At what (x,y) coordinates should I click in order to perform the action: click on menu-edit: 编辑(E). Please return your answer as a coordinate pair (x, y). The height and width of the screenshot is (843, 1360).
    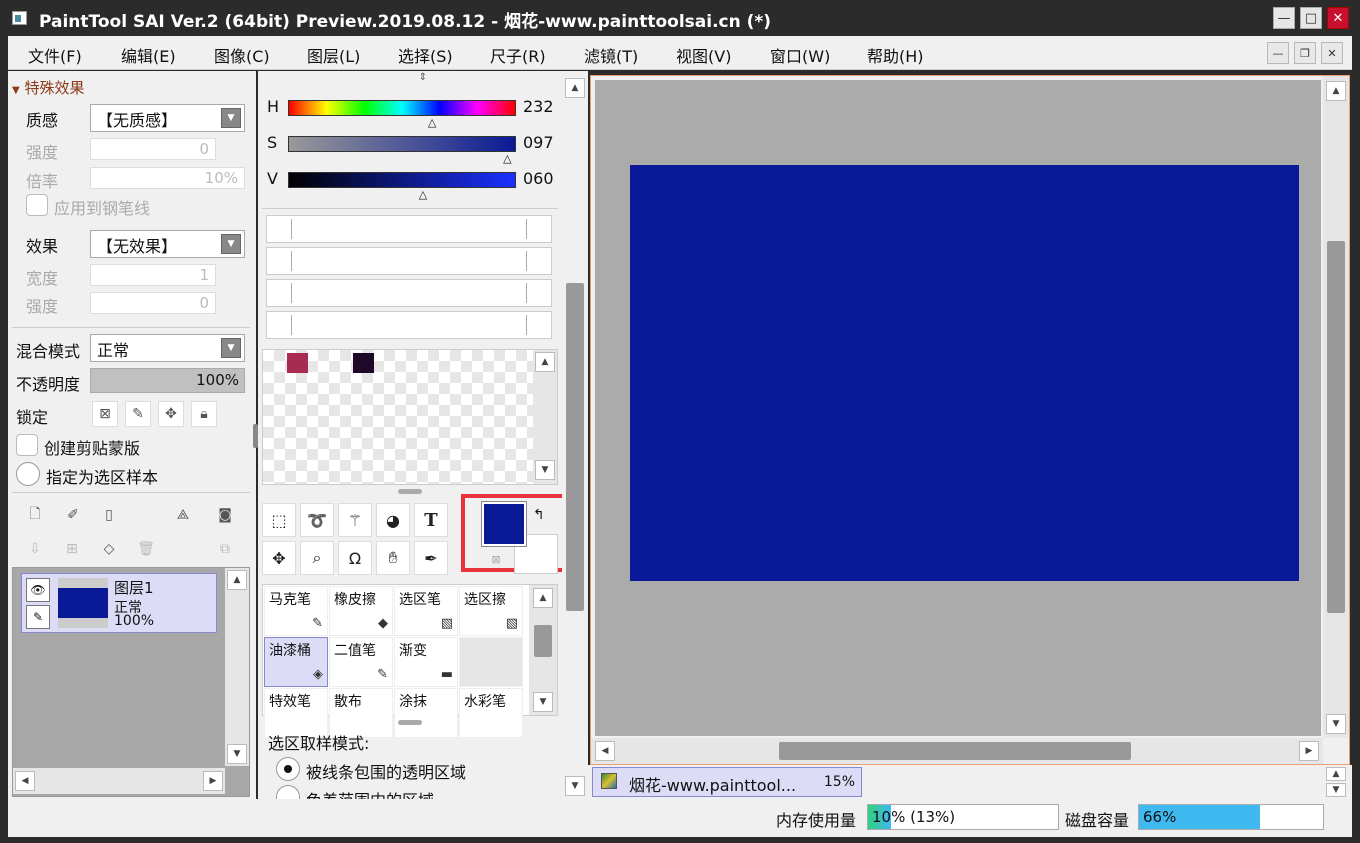
    Looking at the image, I should click on (148, 55).